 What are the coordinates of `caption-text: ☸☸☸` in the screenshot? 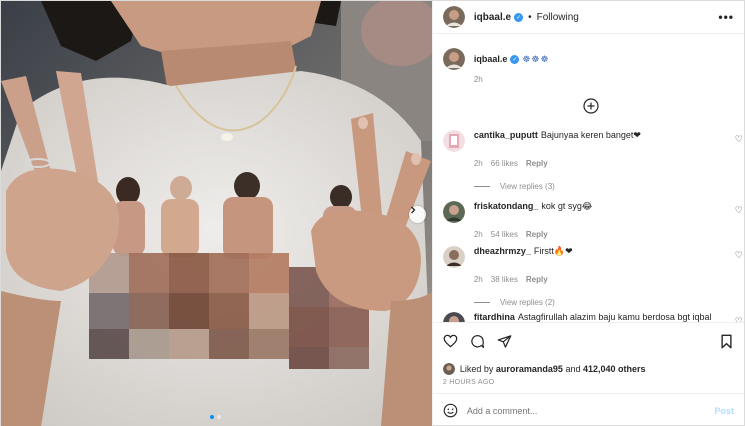 It's located at (536, 58).